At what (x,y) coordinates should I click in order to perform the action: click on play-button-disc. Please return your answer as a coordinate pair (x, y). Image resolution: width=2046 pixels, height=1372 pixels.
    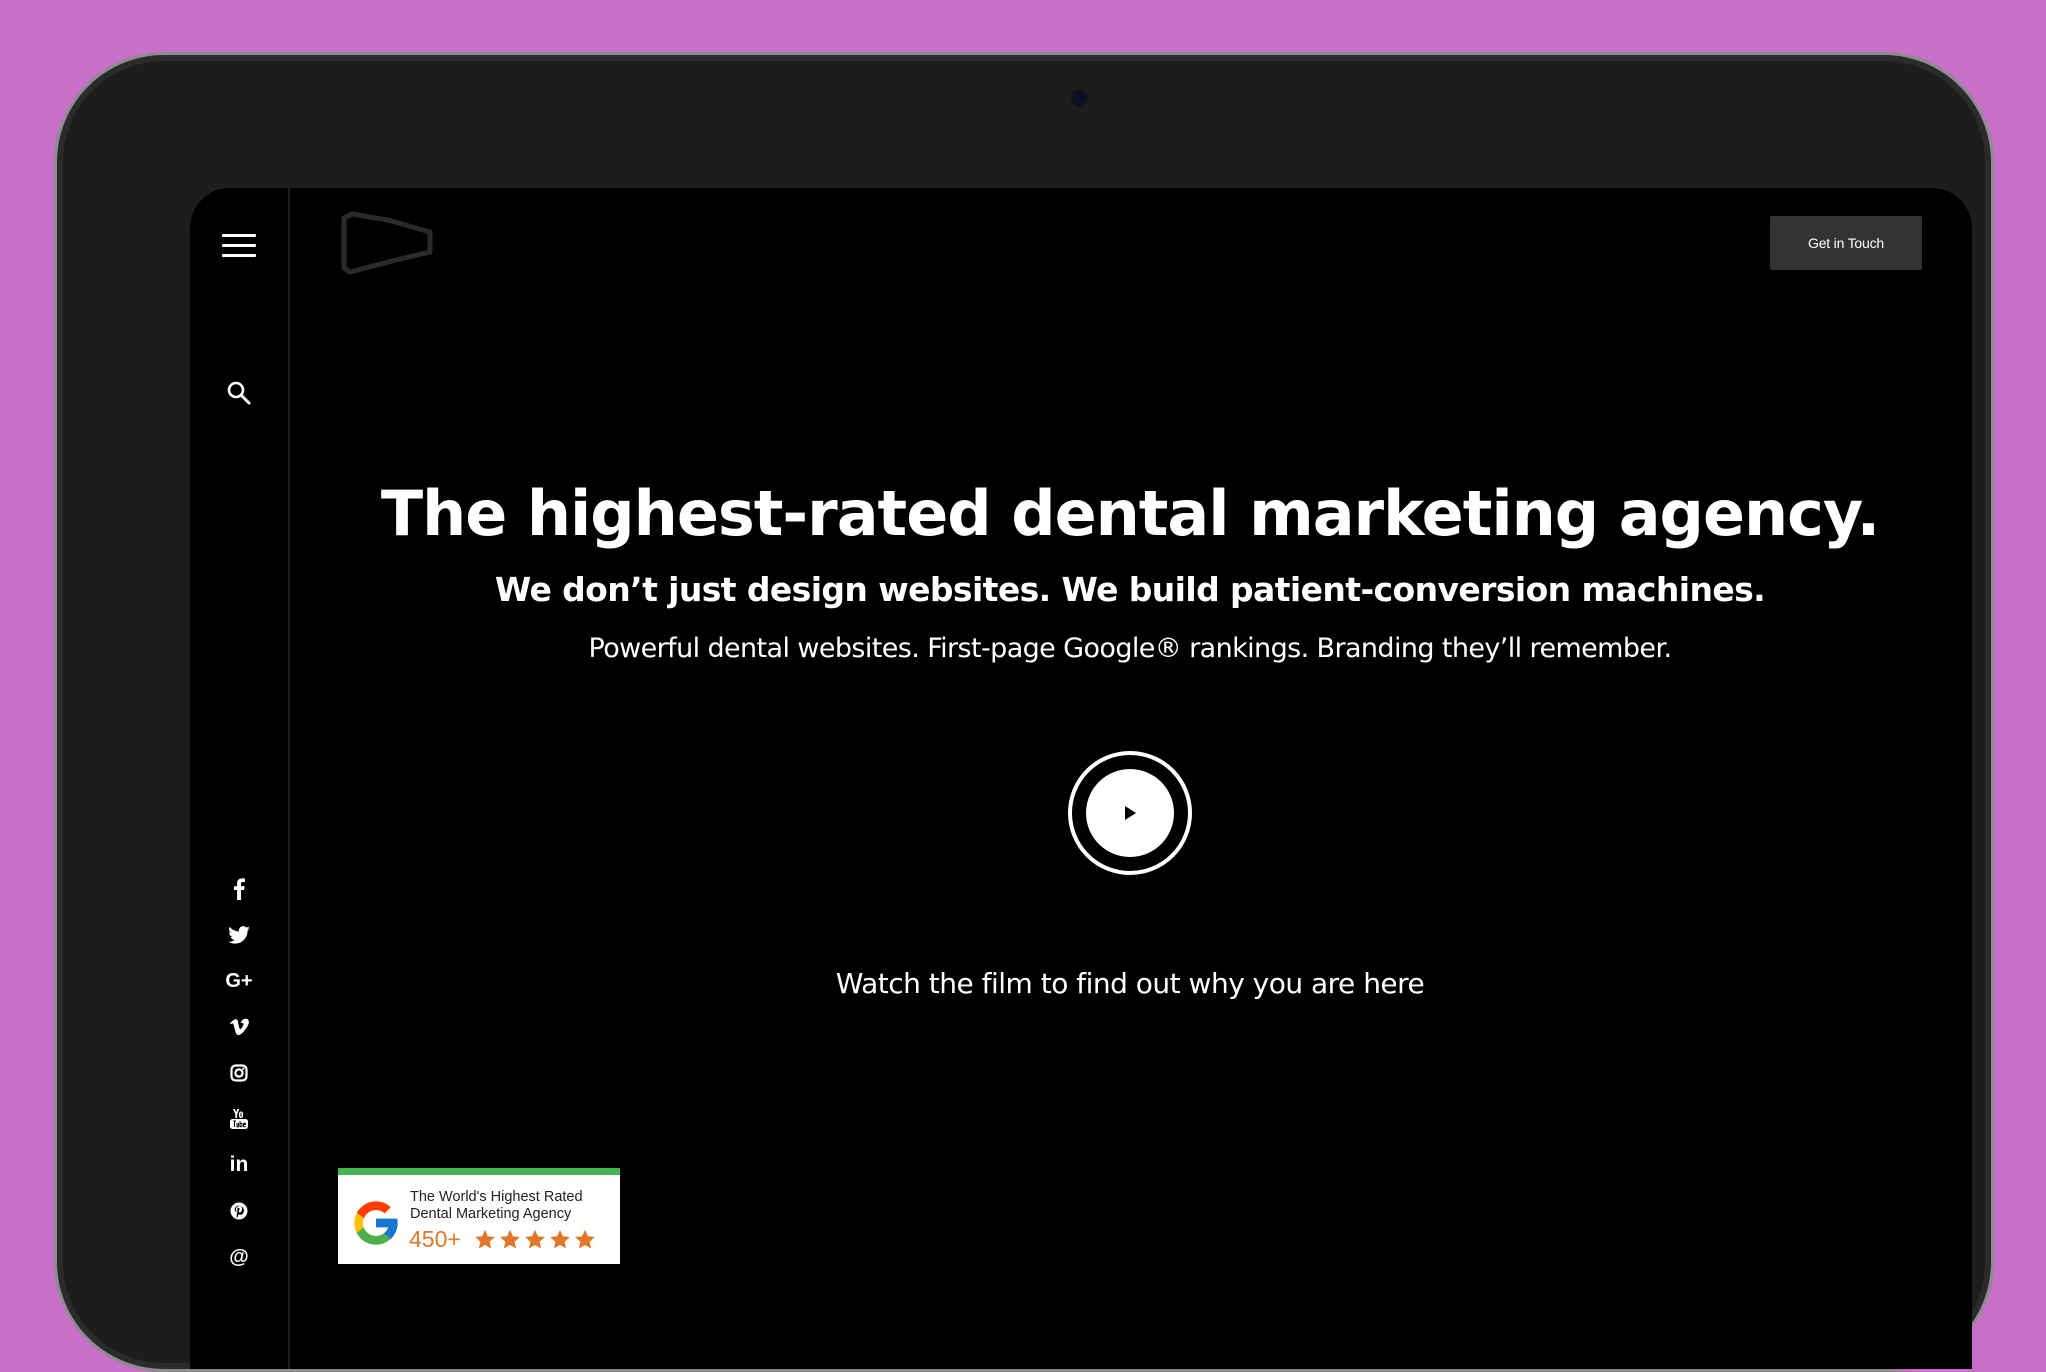
    Looking at the image, I should click on (1130, 813).